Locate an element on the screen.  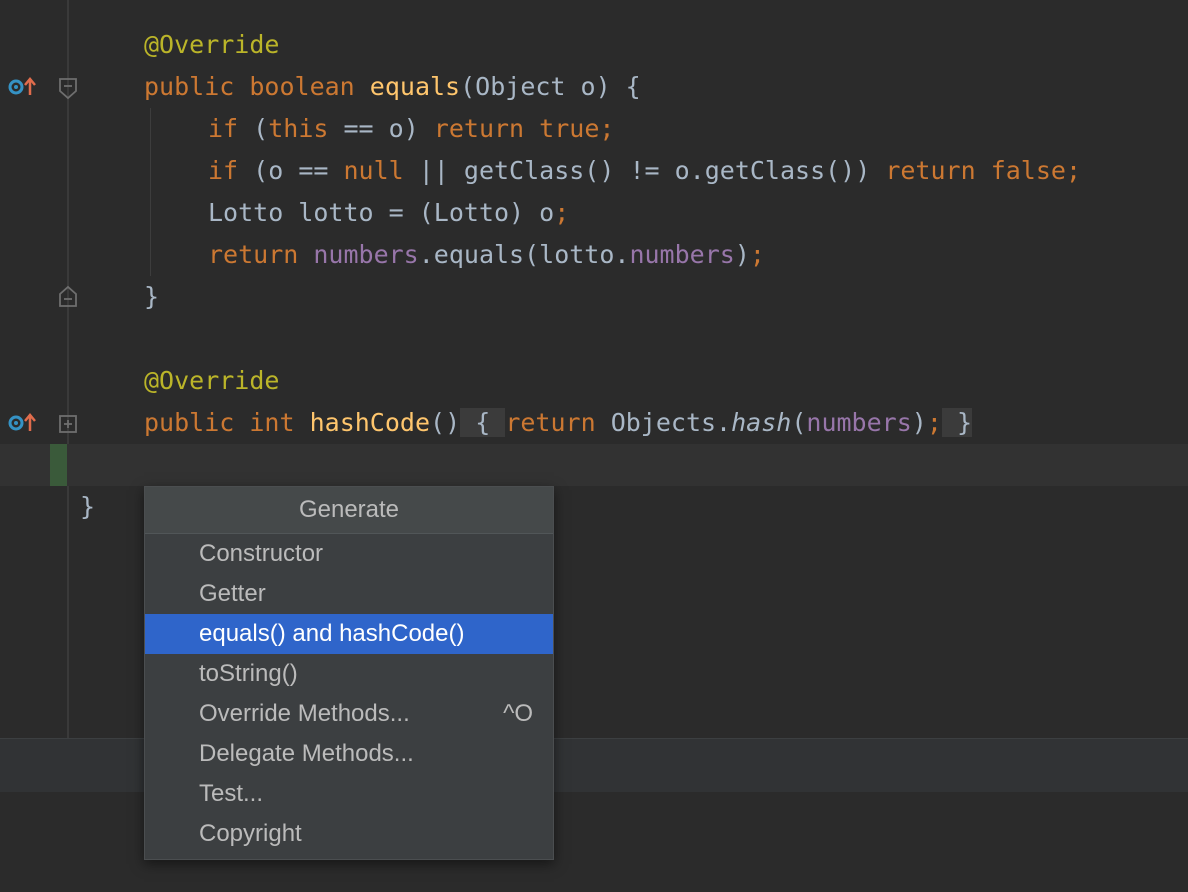
code-text: (Object o) { is located at coordinates (550, 86).